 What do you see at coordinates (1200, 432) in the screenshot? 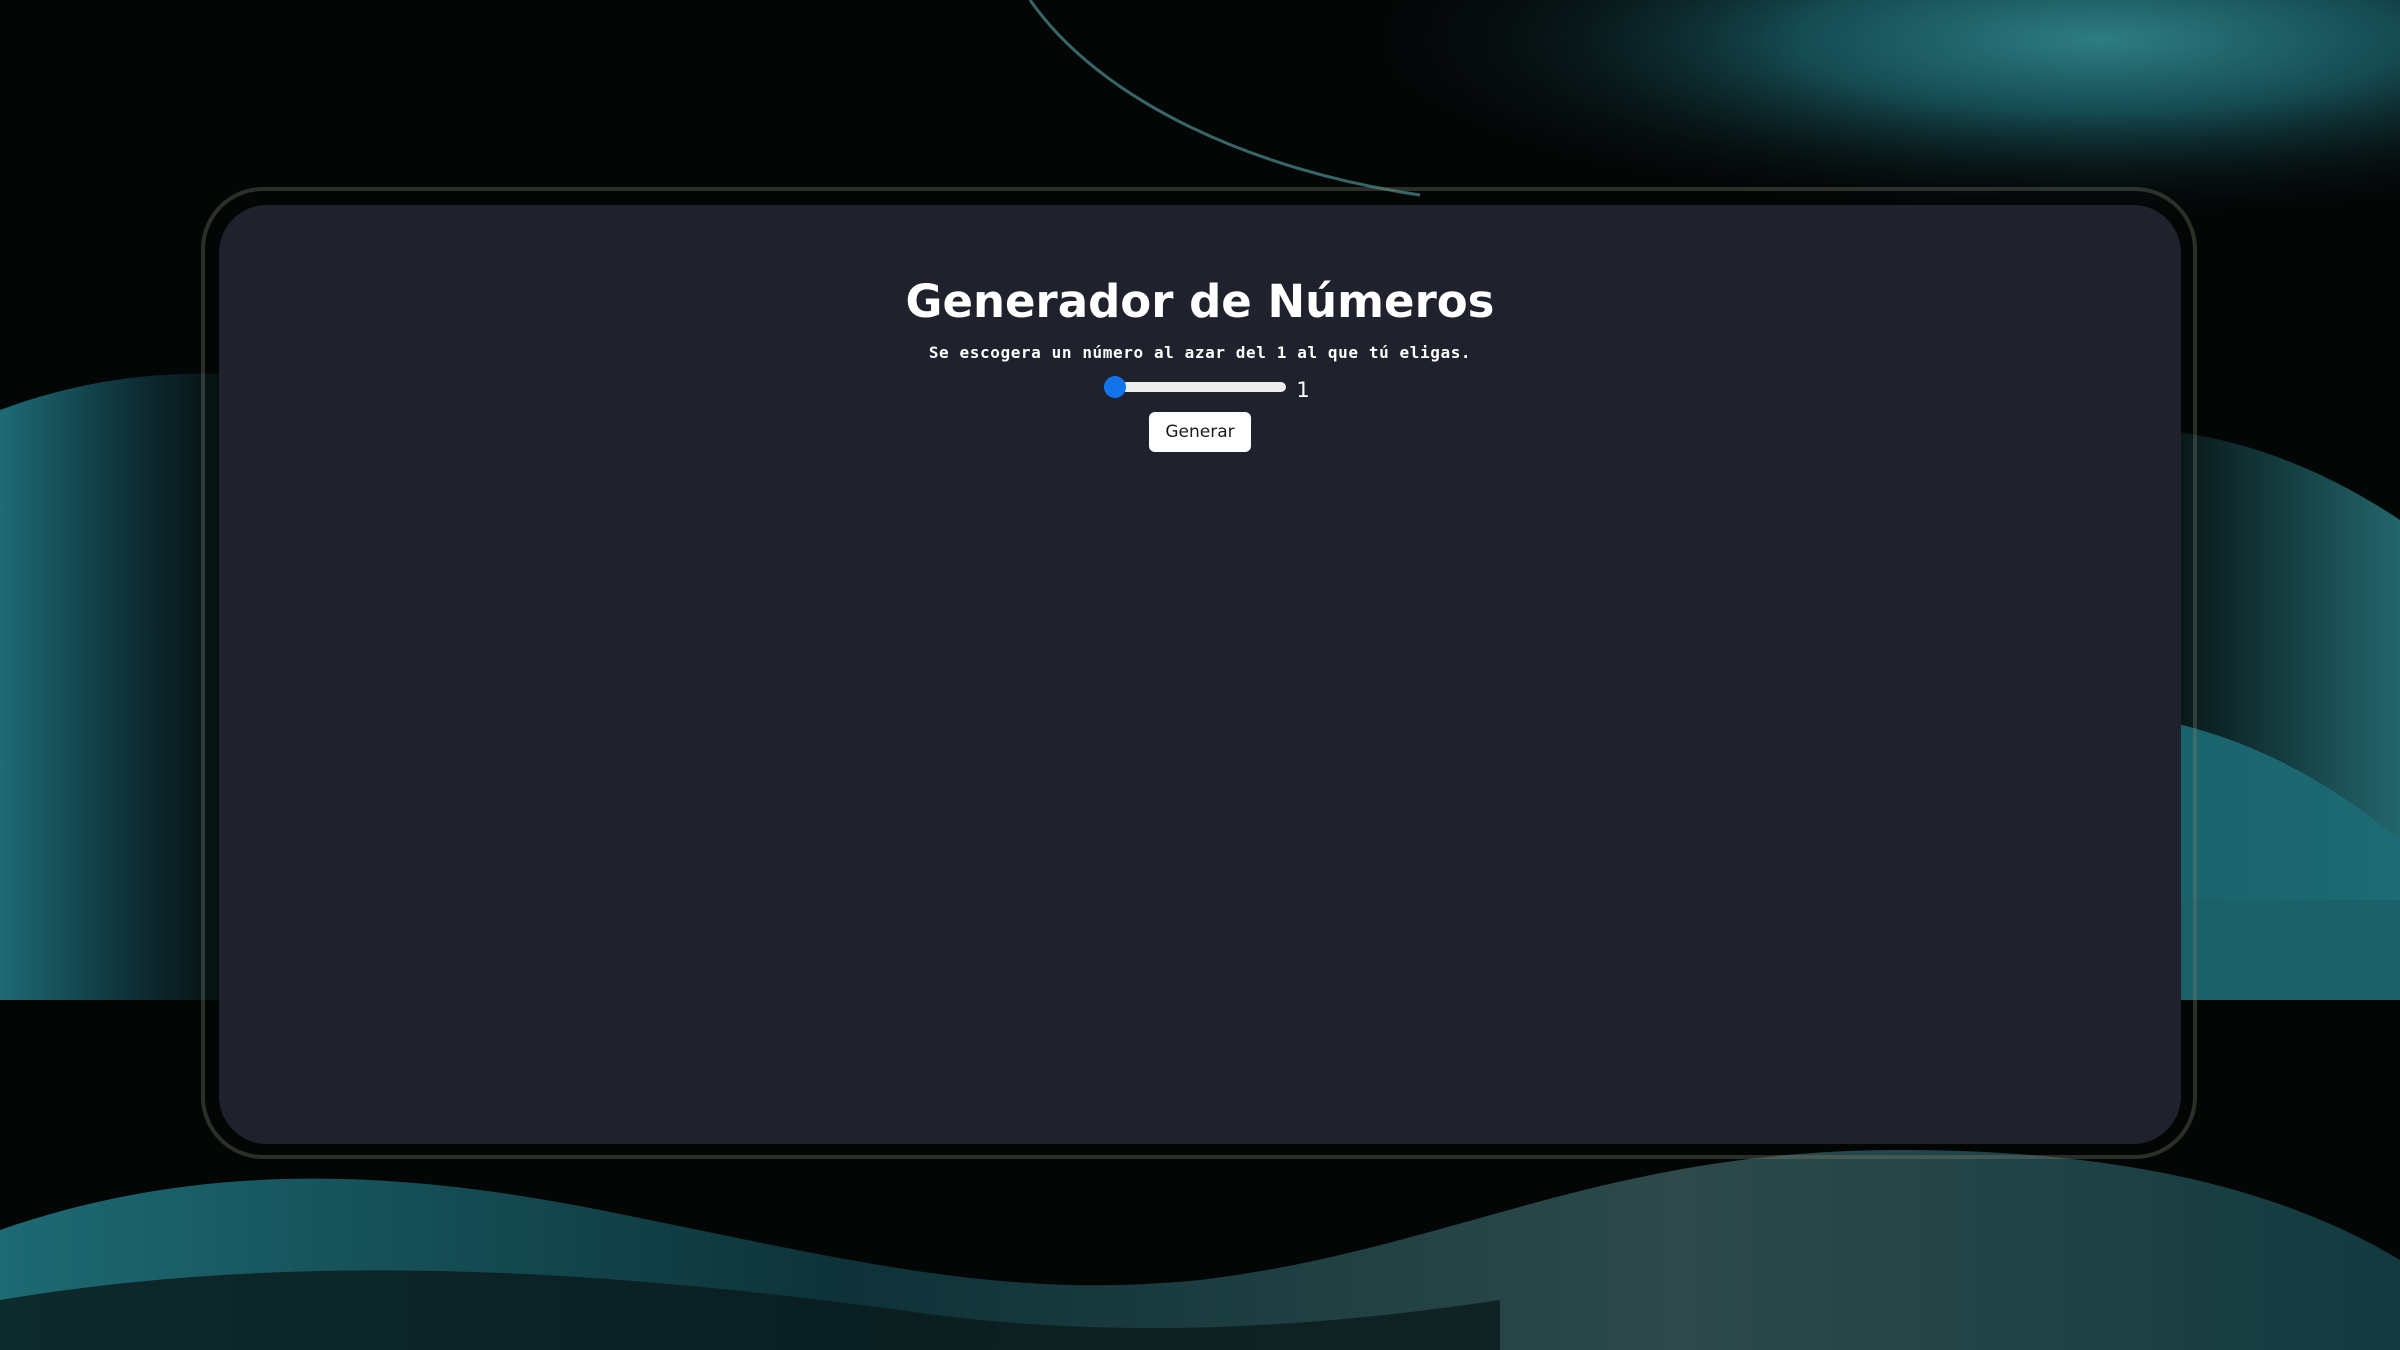
I see `generate-button: Generar` at bounding box center [1200, 432].